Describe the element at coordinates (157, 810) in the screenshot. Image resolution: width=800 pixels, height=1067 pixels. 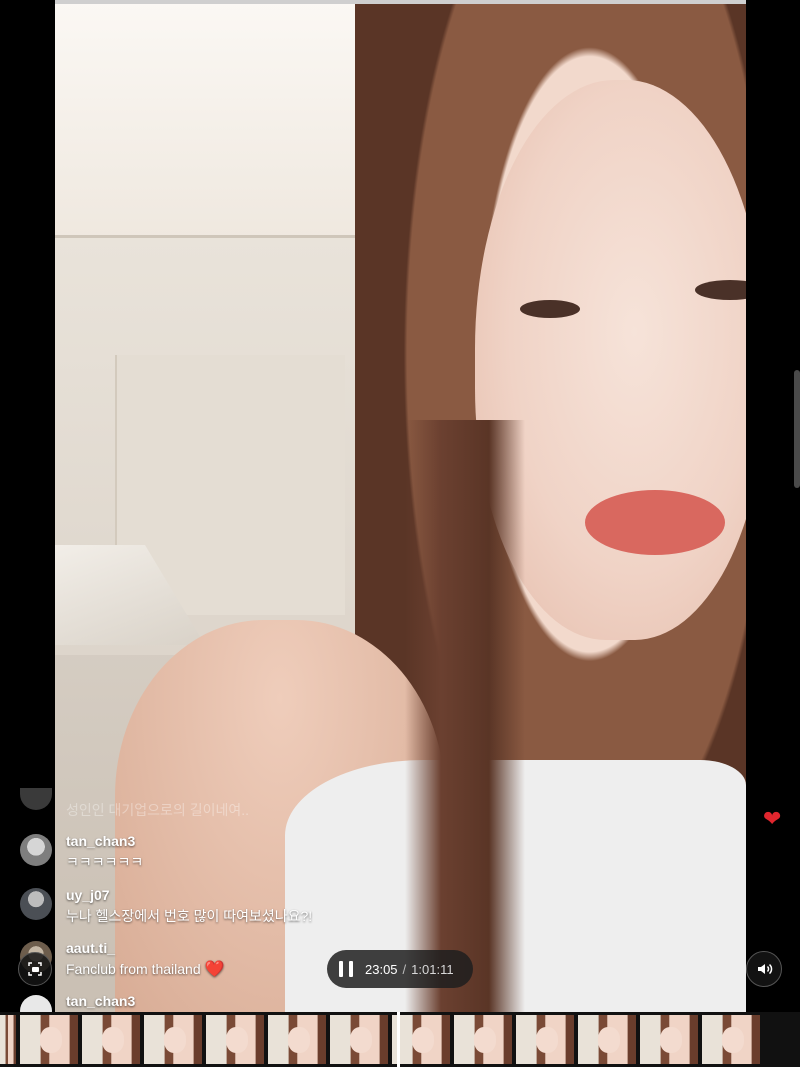
I see `comment-message: 성인인 대기업으로의 길이네여..` at that location.